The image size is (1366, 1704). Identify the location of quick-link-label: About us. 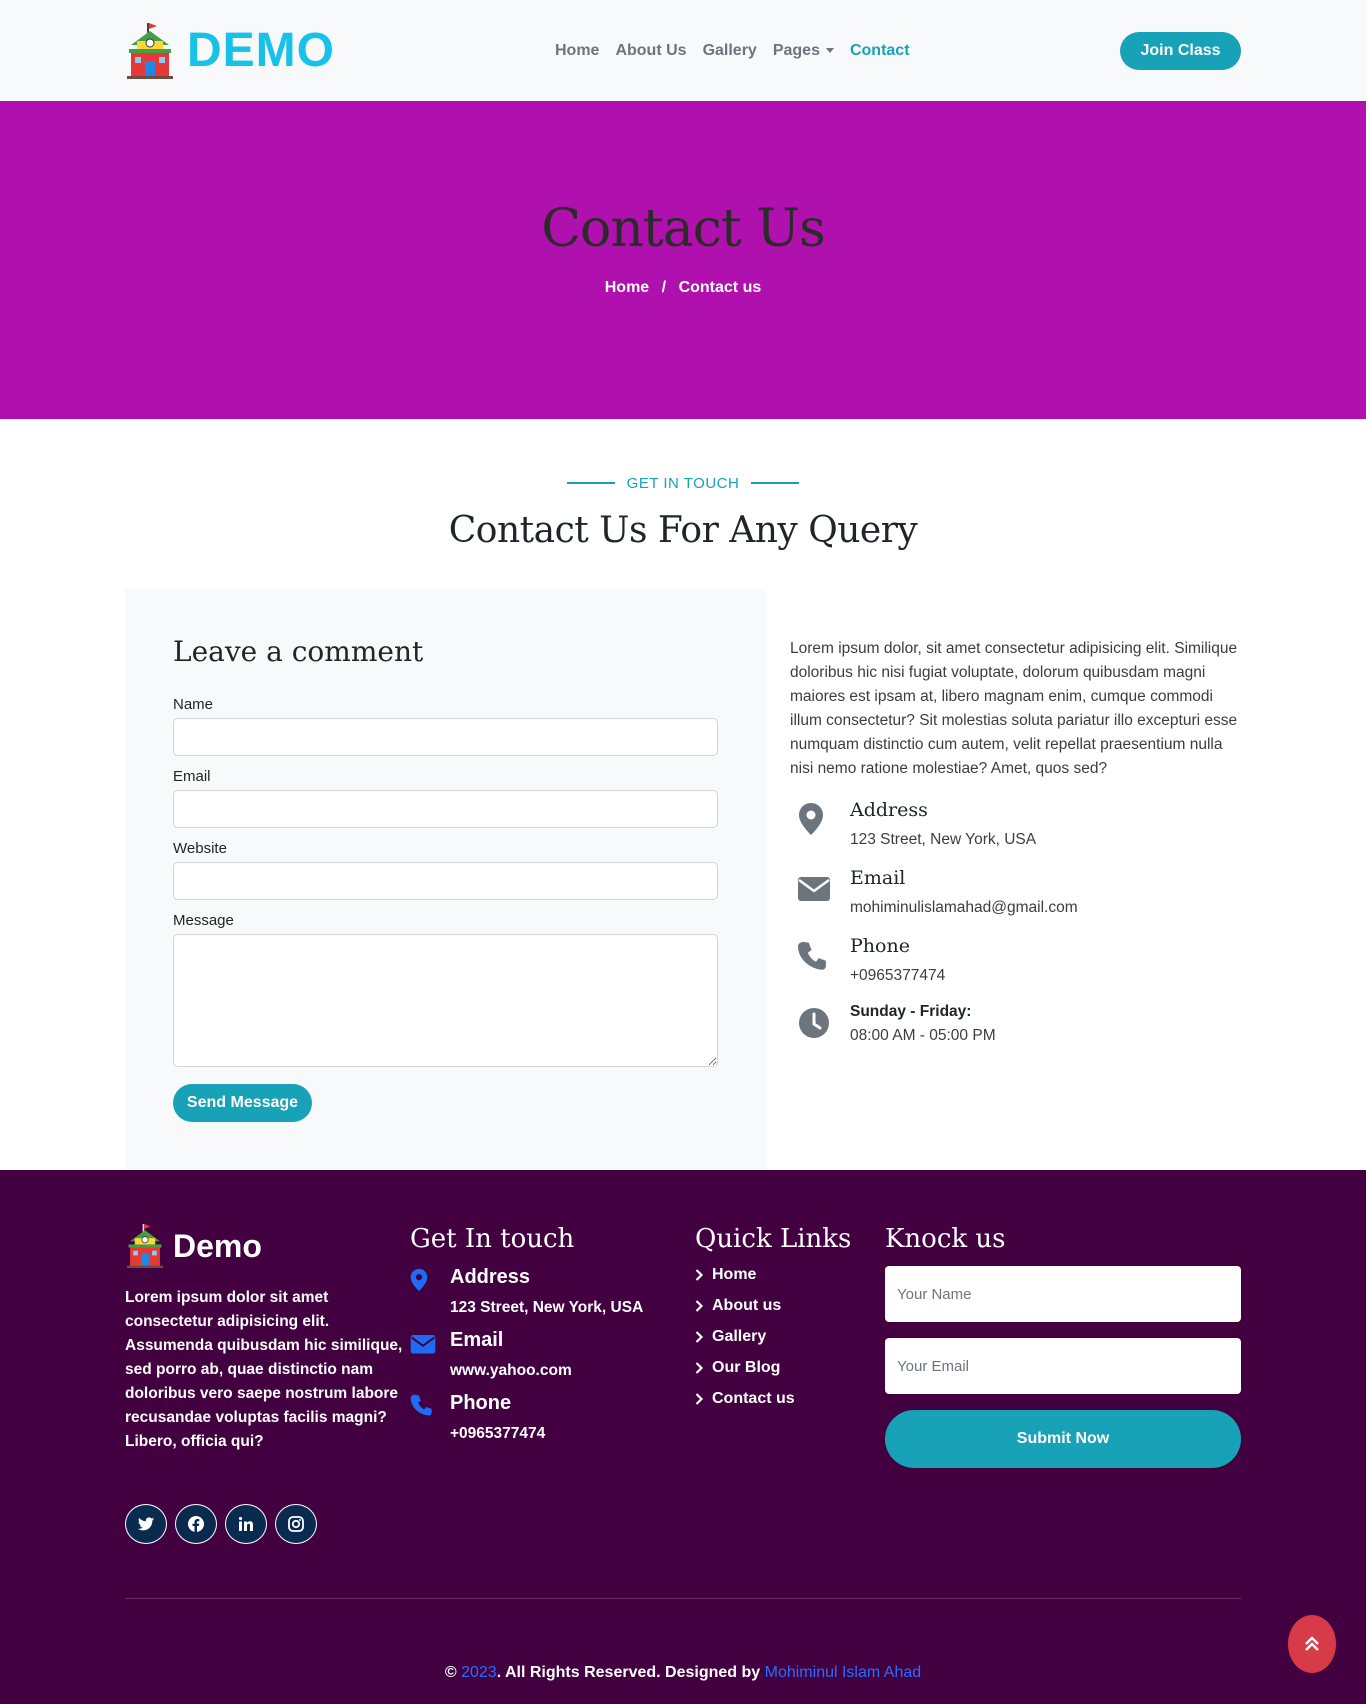
(747, 1305).